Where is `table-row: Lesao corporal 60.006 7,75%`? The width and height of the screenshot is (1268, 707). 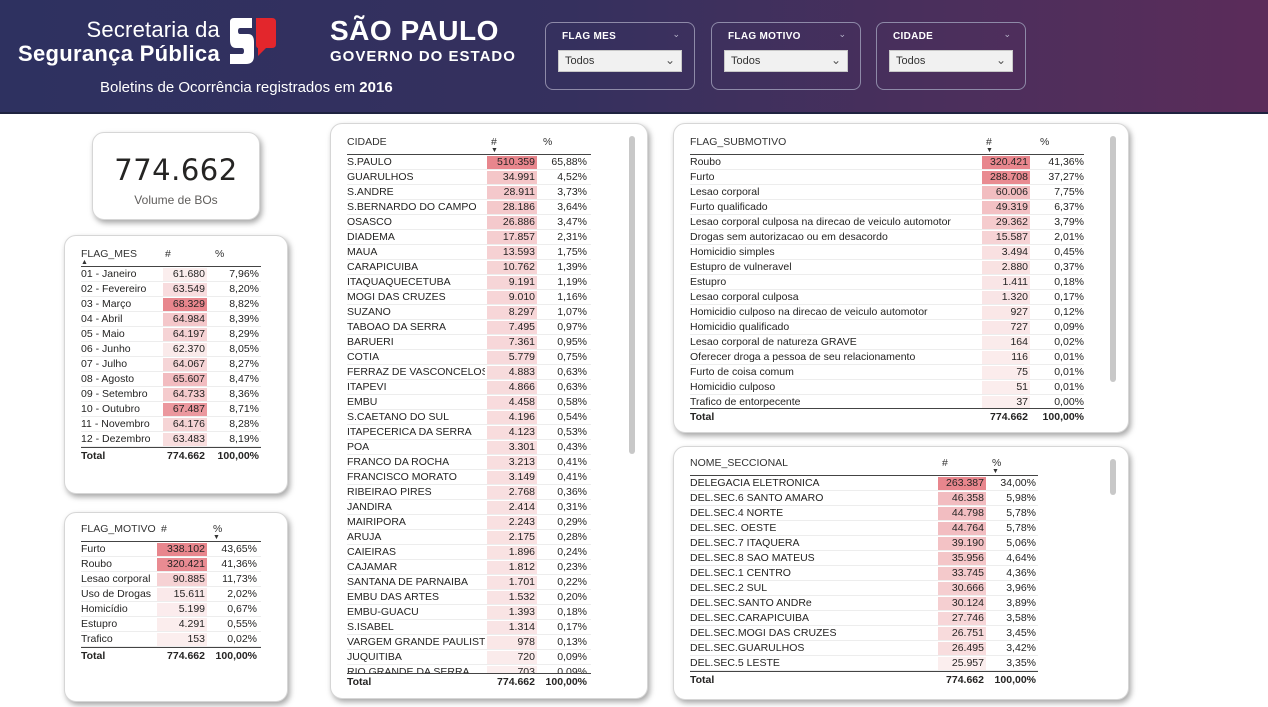
table-row: Lesao corporal 60.006 7,75% is located at coordinates (887, 192).